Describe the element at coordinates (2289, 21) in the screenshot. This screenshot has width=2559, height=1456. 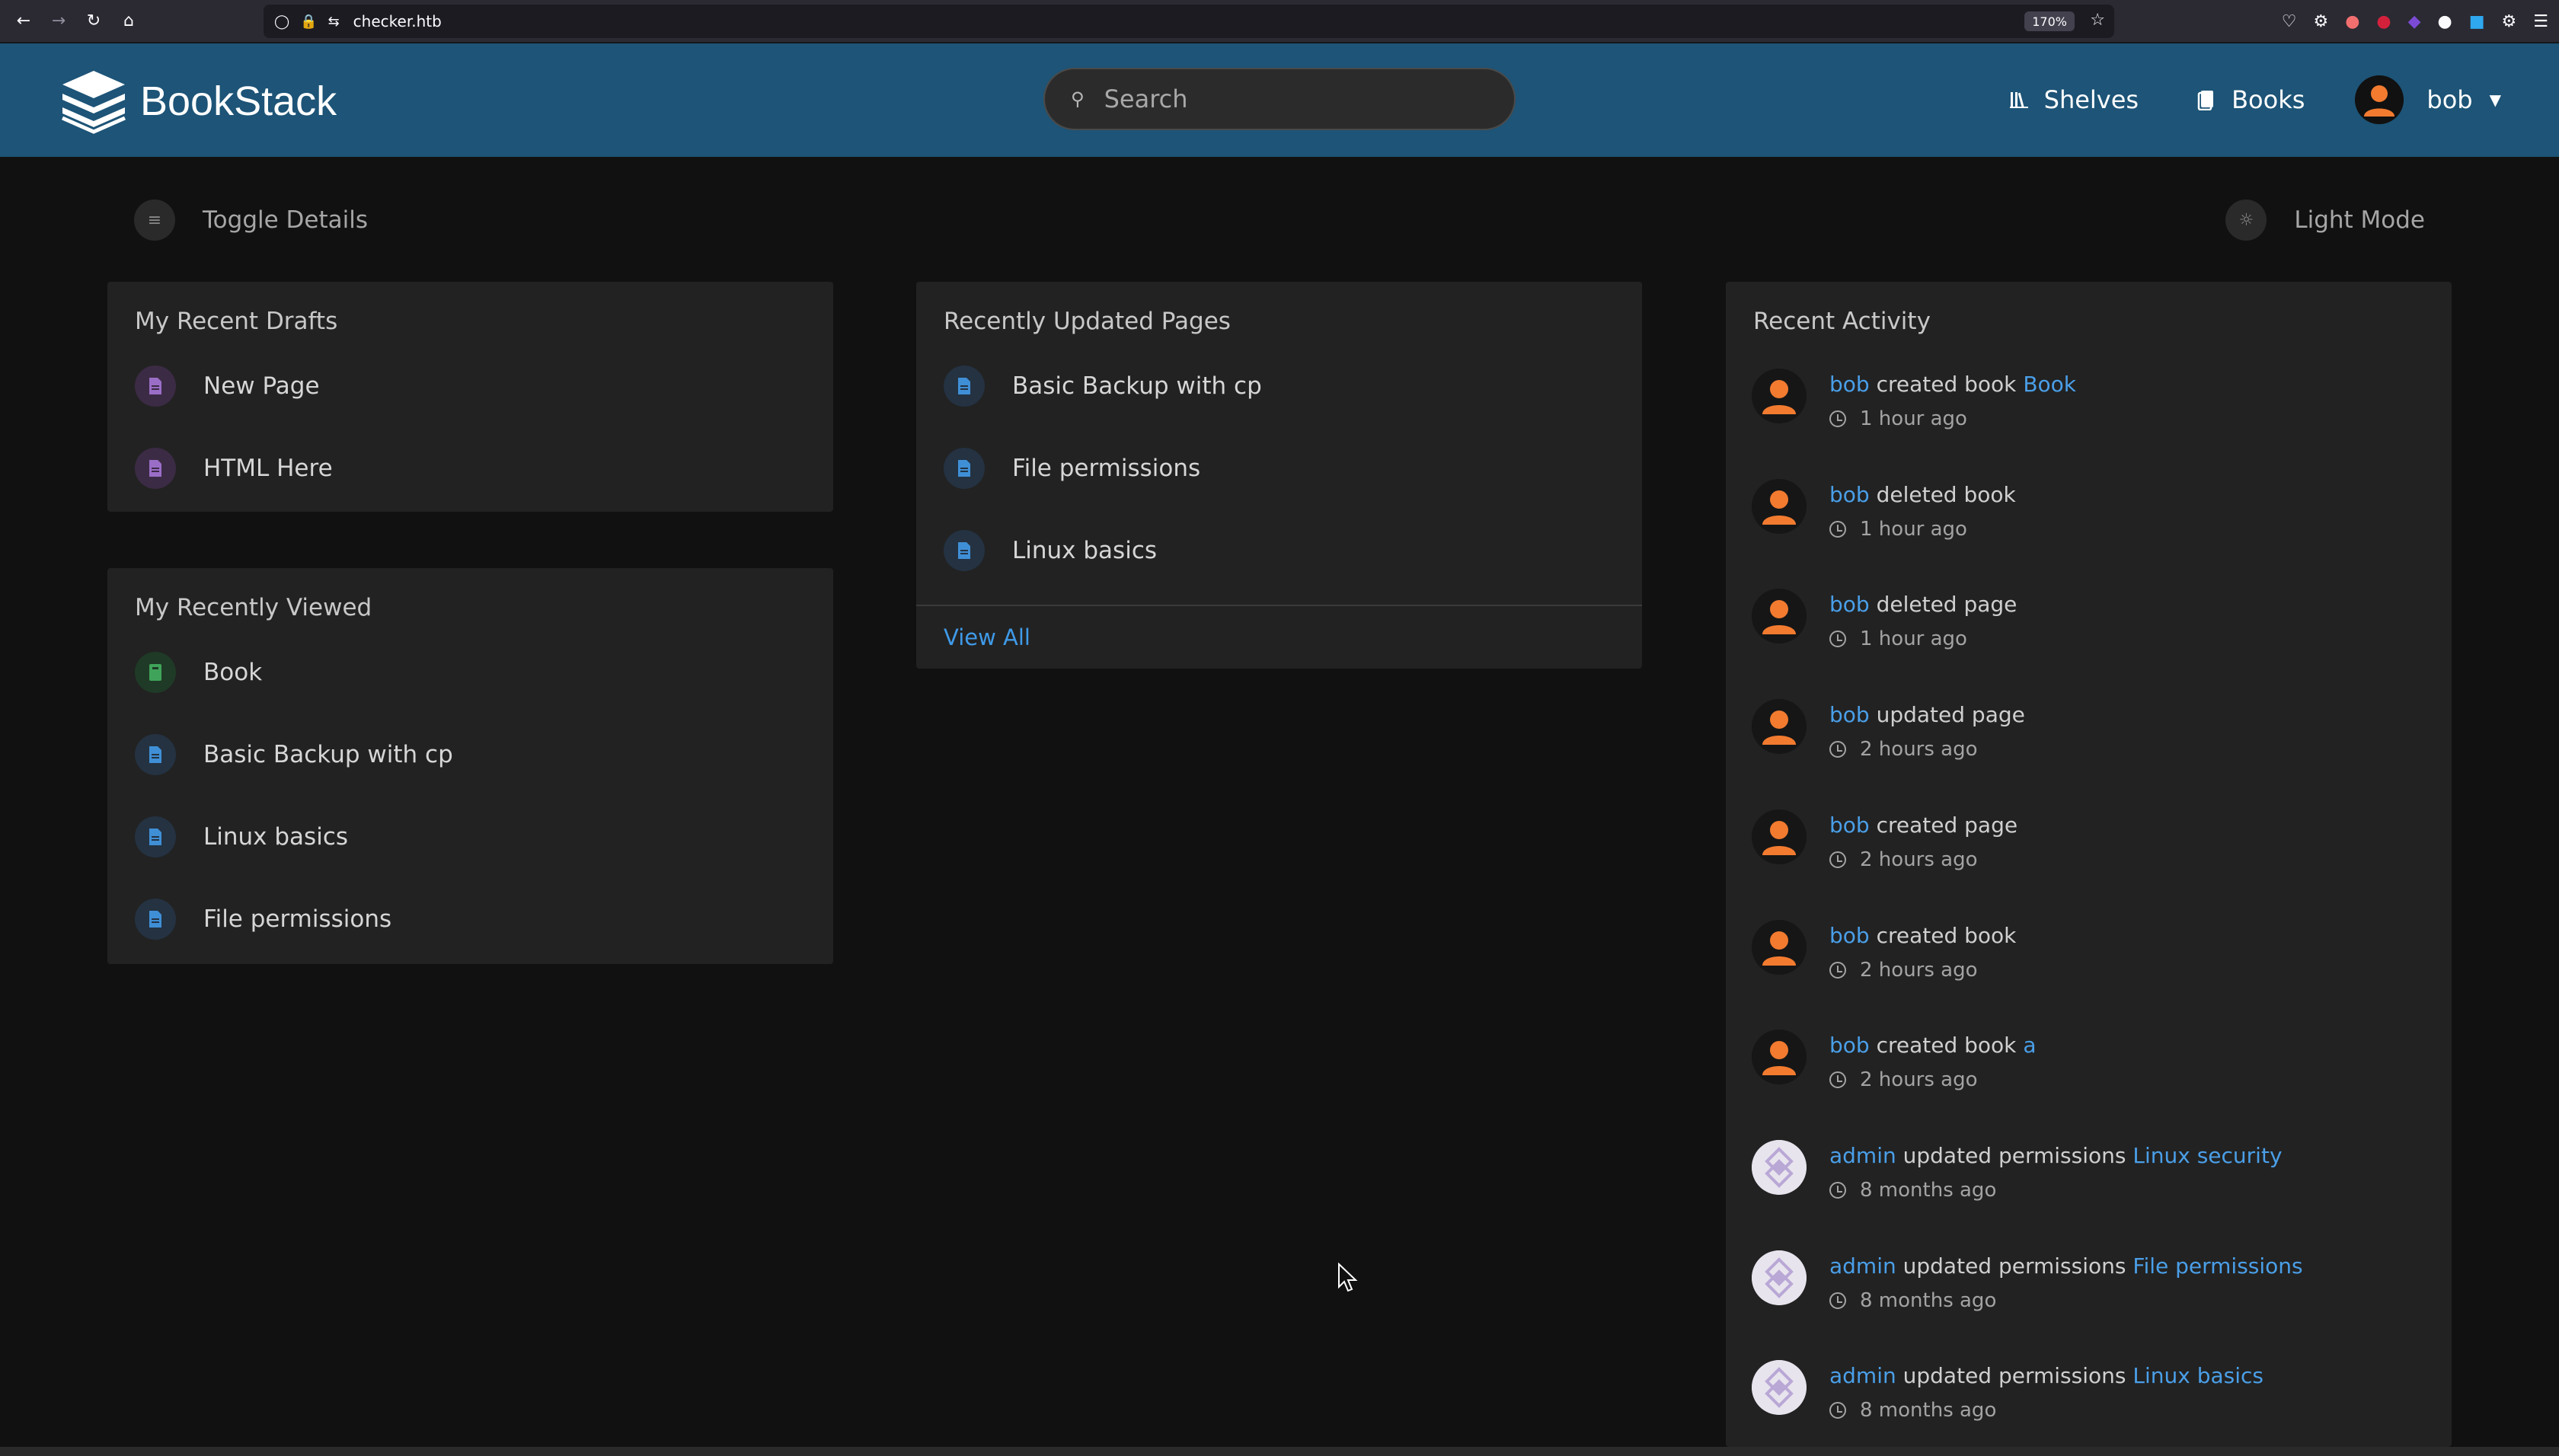
I see `pocket-icon: ♡` at that location.